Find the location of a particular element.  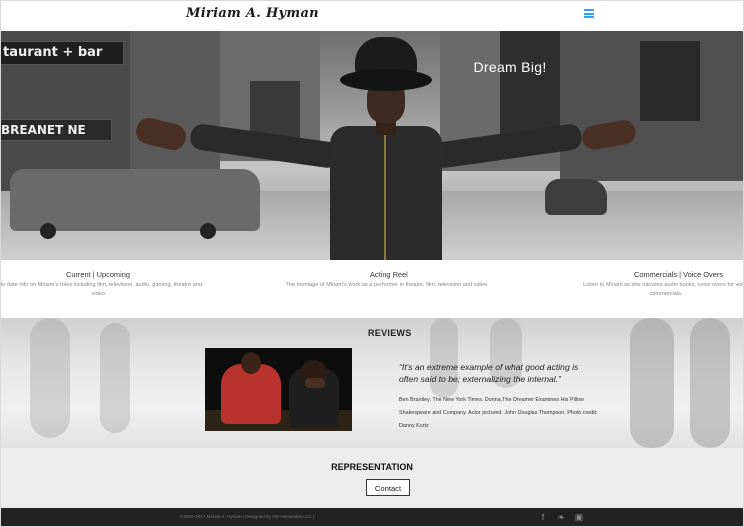

feature-title: Current | Upcoming is located at coordinates (98, 274).